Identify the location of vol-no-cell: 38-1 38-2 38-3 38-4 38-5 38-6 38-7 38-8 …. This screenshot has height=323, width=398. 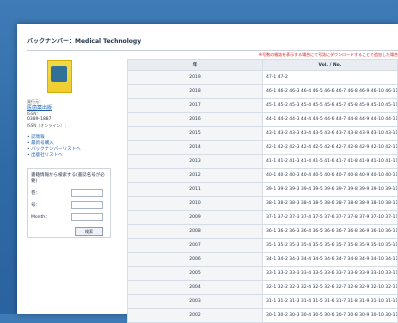
(330, 203).